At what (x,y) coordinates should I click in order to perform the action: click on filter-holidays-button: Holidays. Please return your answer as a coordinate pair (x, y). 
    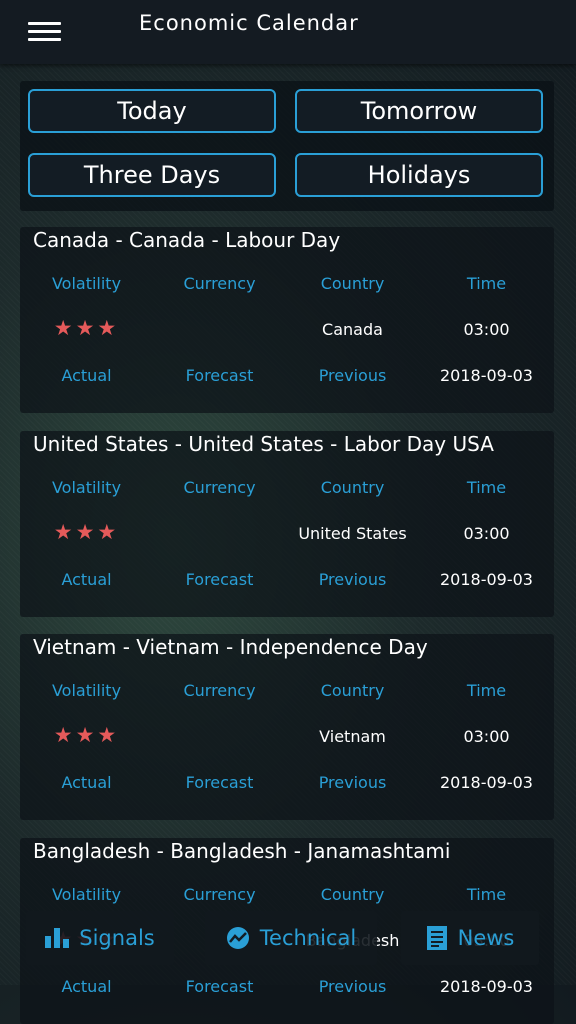
    Looking at the image, I should click on (419, 175).